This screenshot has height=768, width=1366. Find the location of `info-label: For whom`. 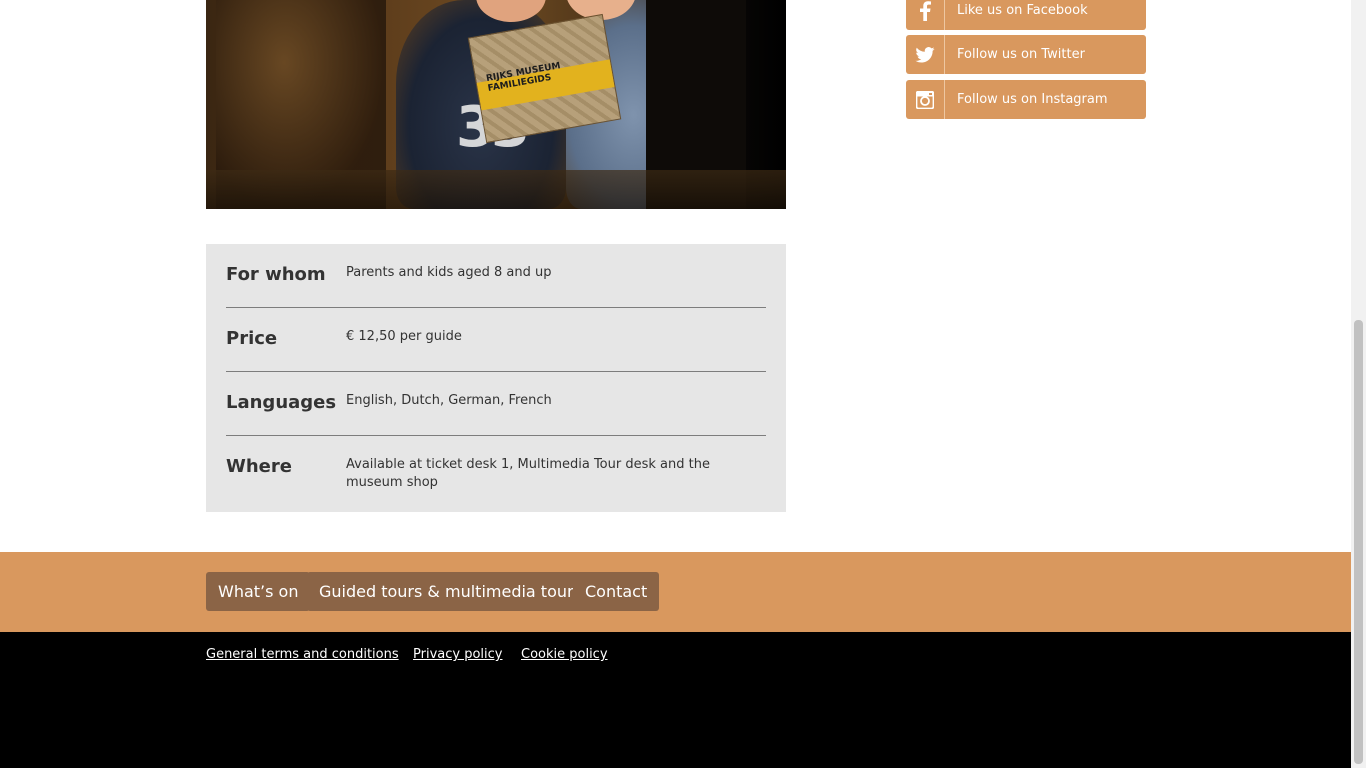

info-label: For whom is located at coordinates (276, 274).